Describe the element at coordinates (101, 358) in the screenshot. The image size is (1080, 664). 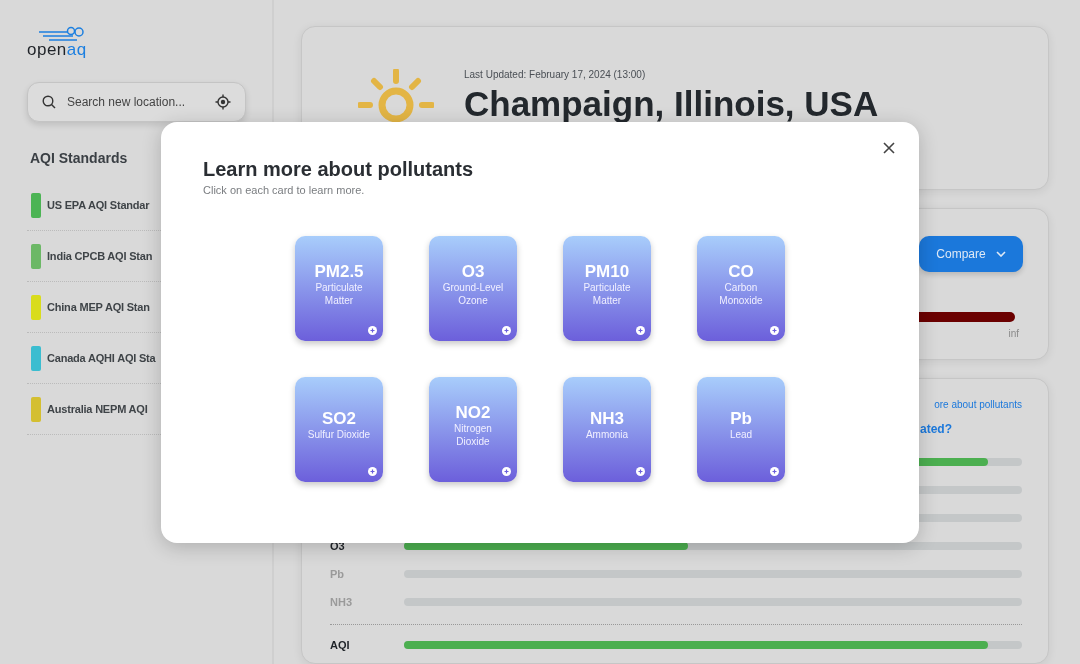
I see `standard-label: Canada AQHI AQI Sta` at that location.